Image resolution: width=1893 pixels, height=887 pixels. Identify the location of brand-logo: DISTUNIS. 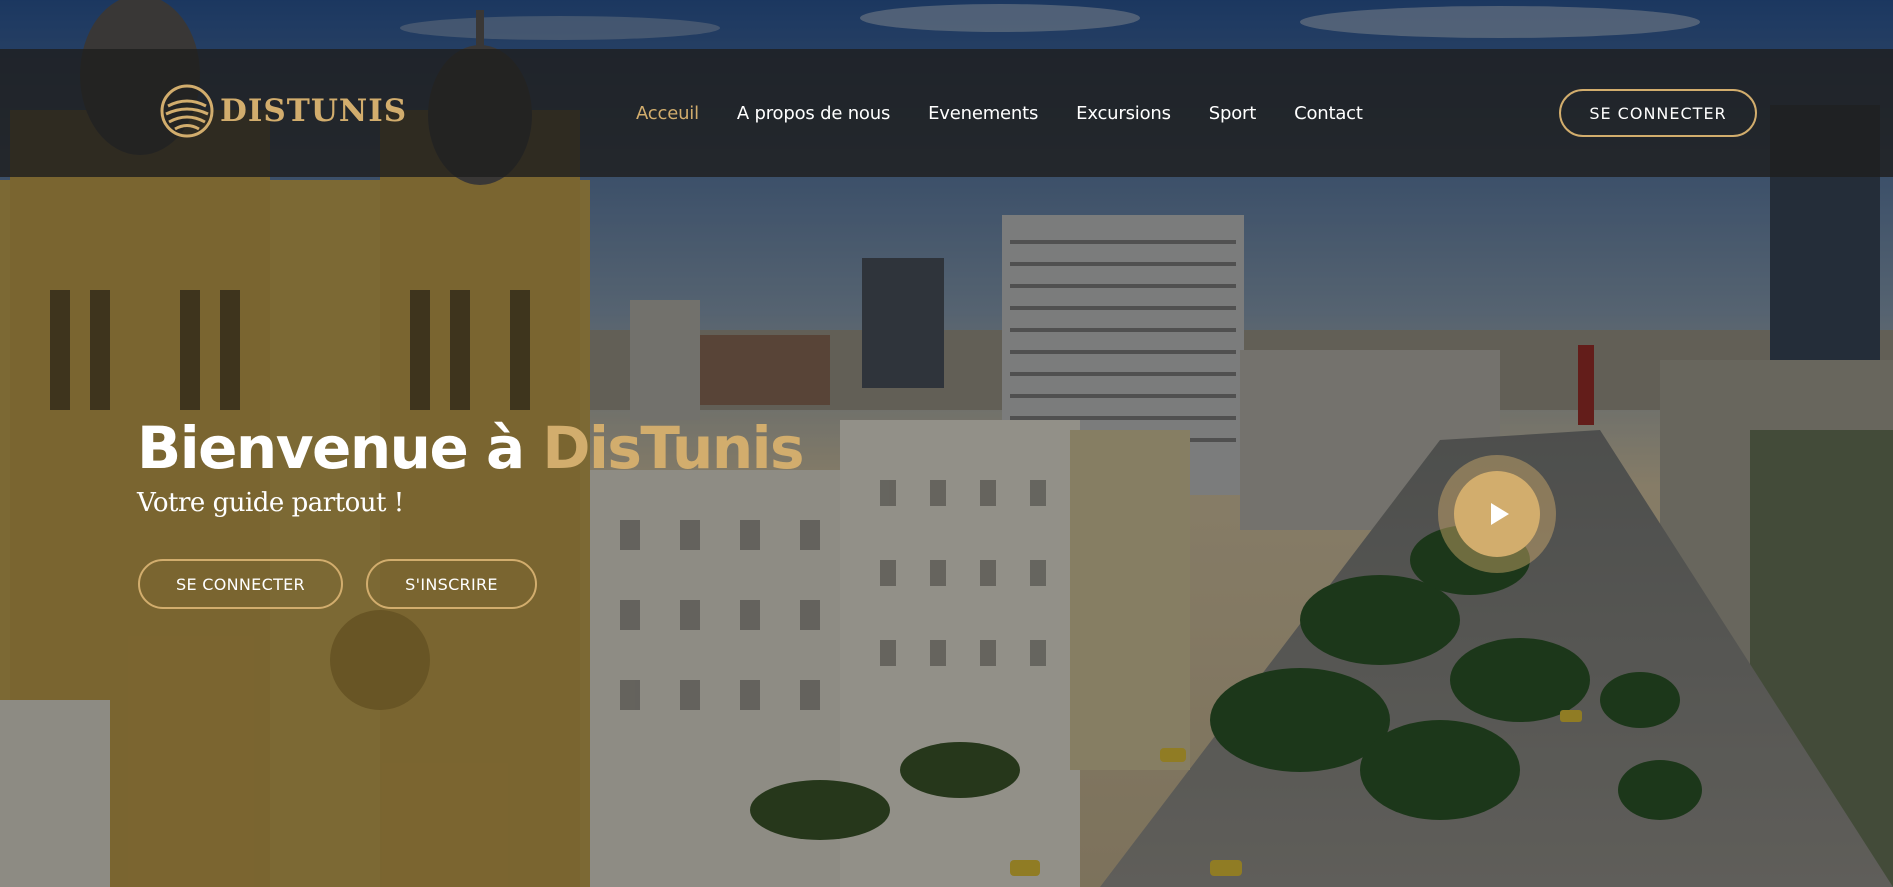
(283, 111).